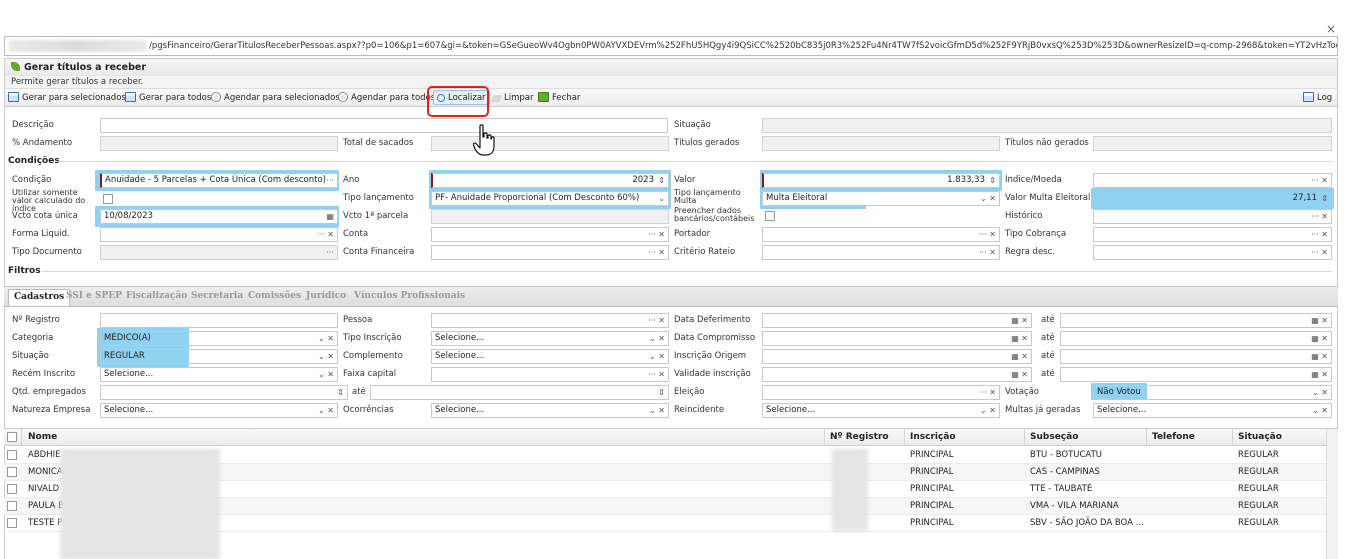  Describe the element at coordinates (881, 410) in the screenshot. I see `reincidente-select: Selecione... ⌄ ✕` at that location.